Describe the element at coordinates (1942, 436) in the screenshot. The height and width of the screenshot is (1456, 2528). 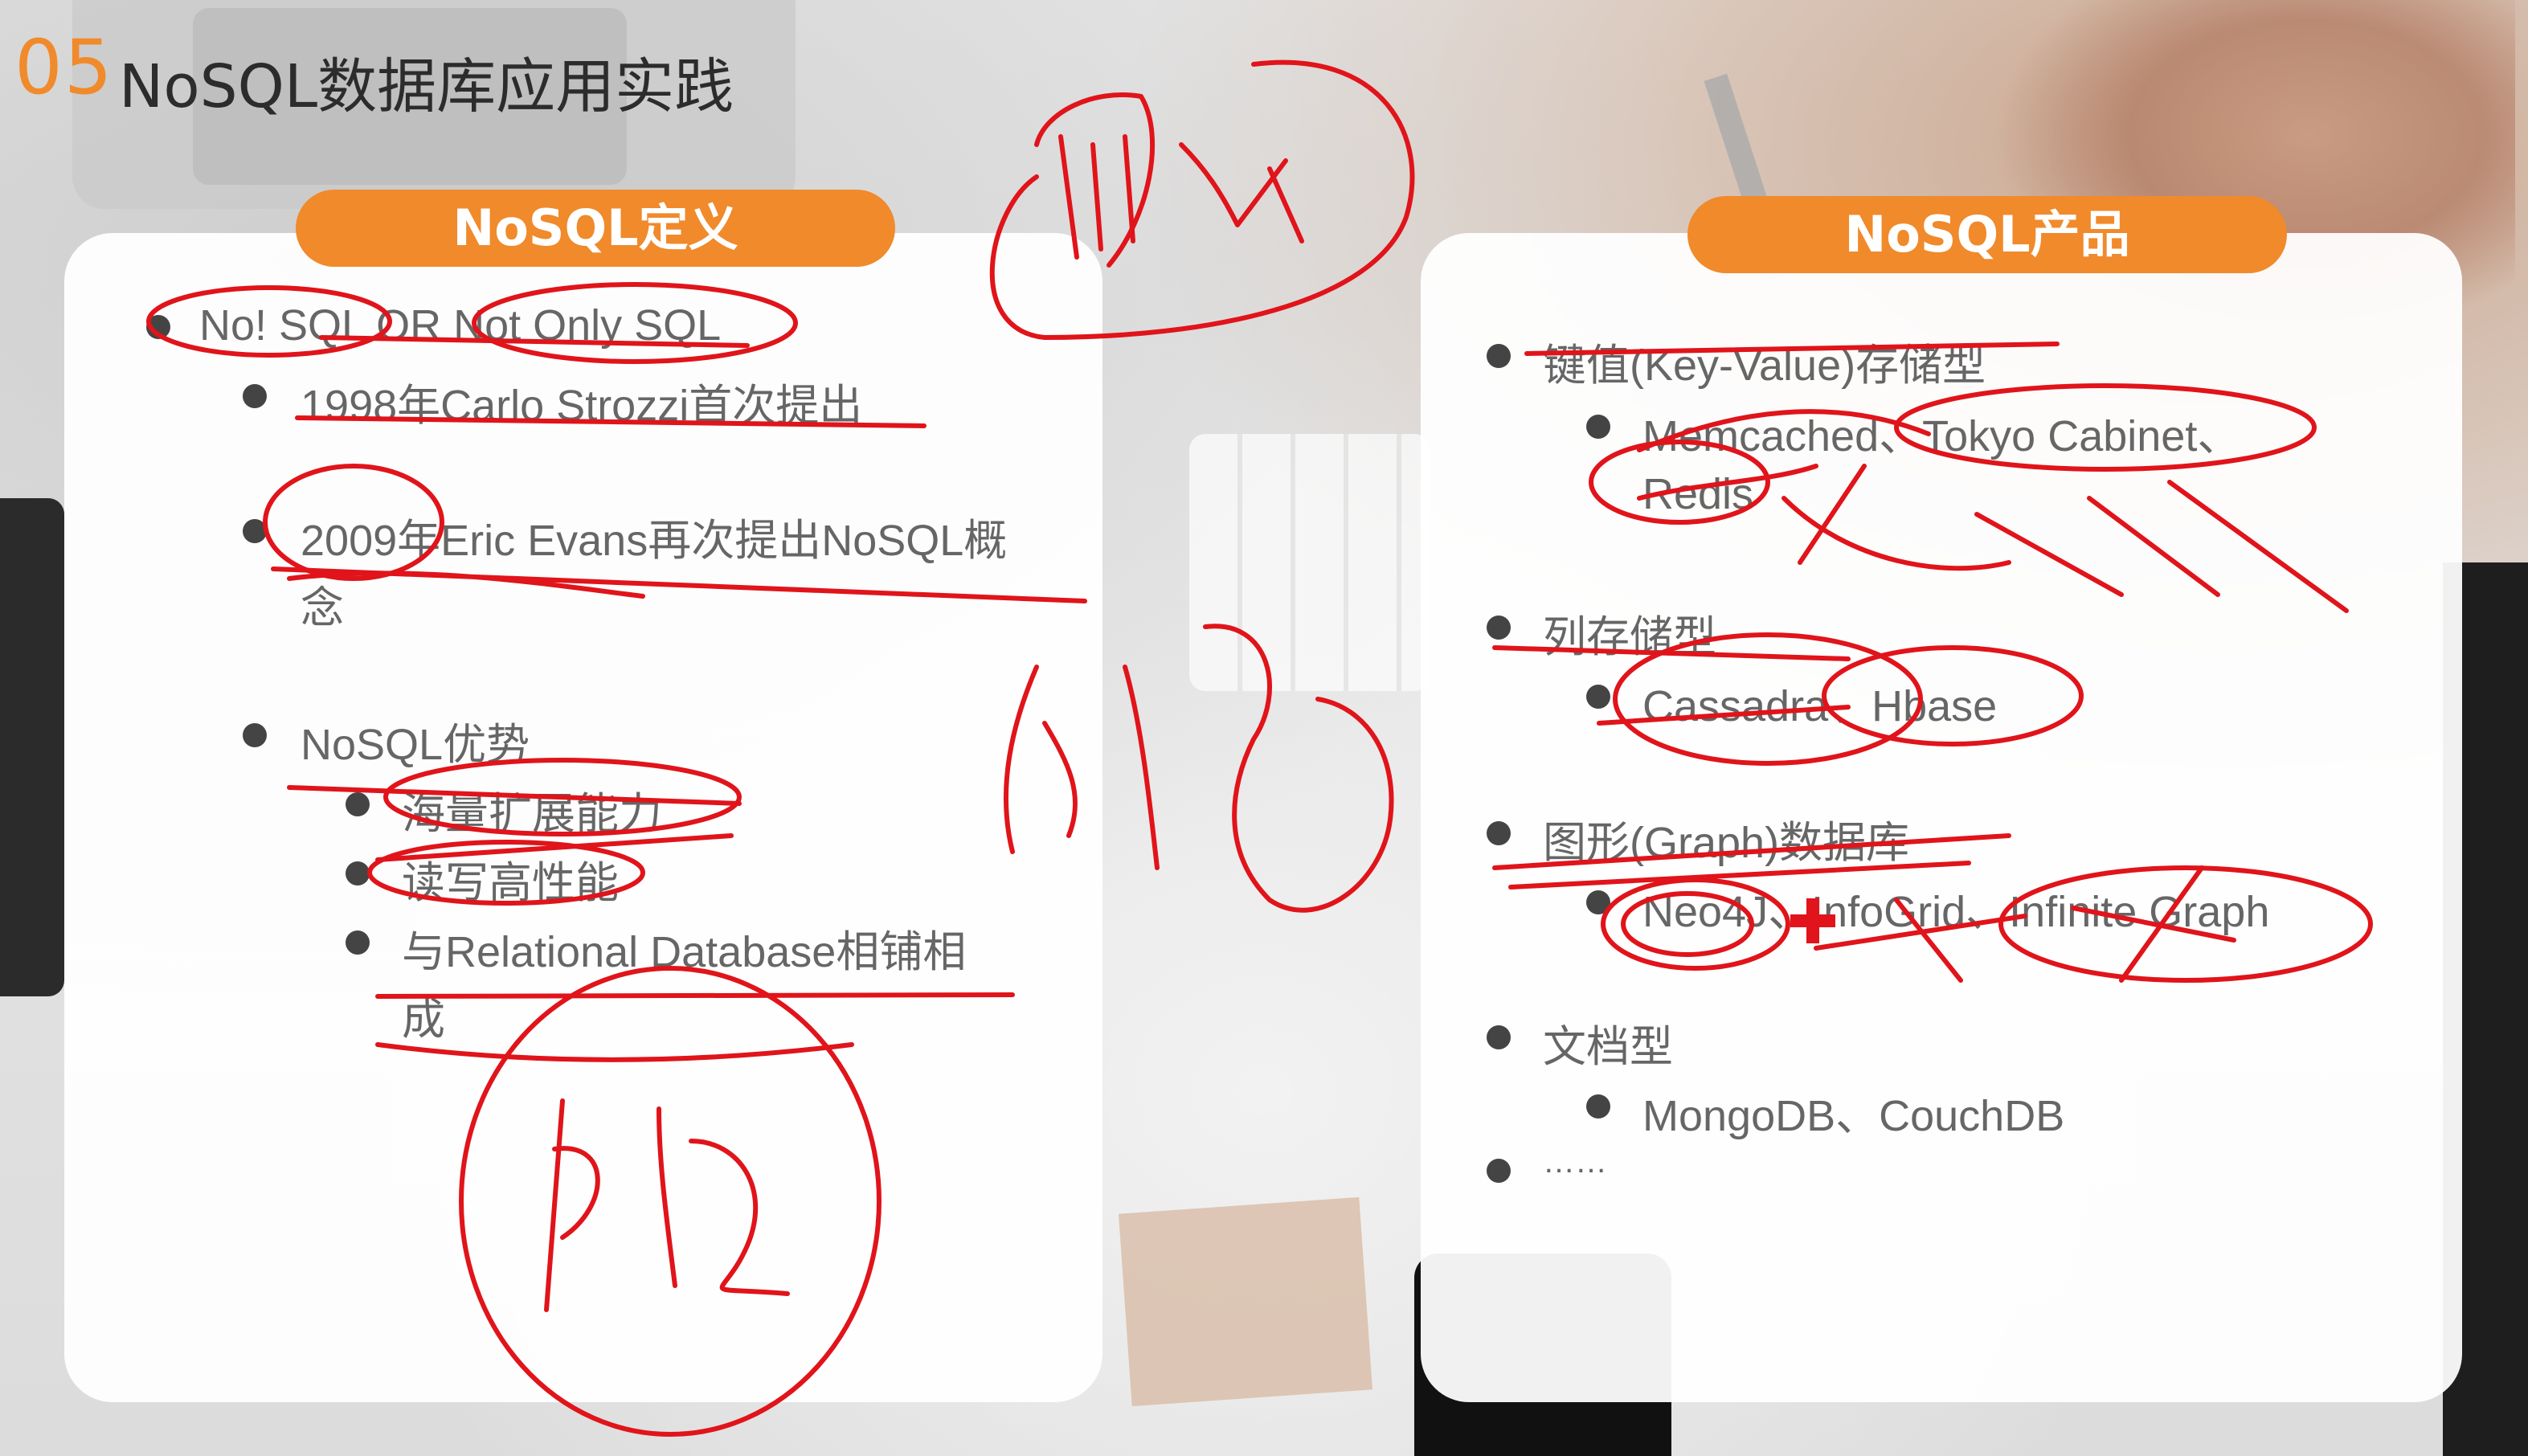
I see `product-examples: Memcached、Tokyo Cabinet、` at that location.